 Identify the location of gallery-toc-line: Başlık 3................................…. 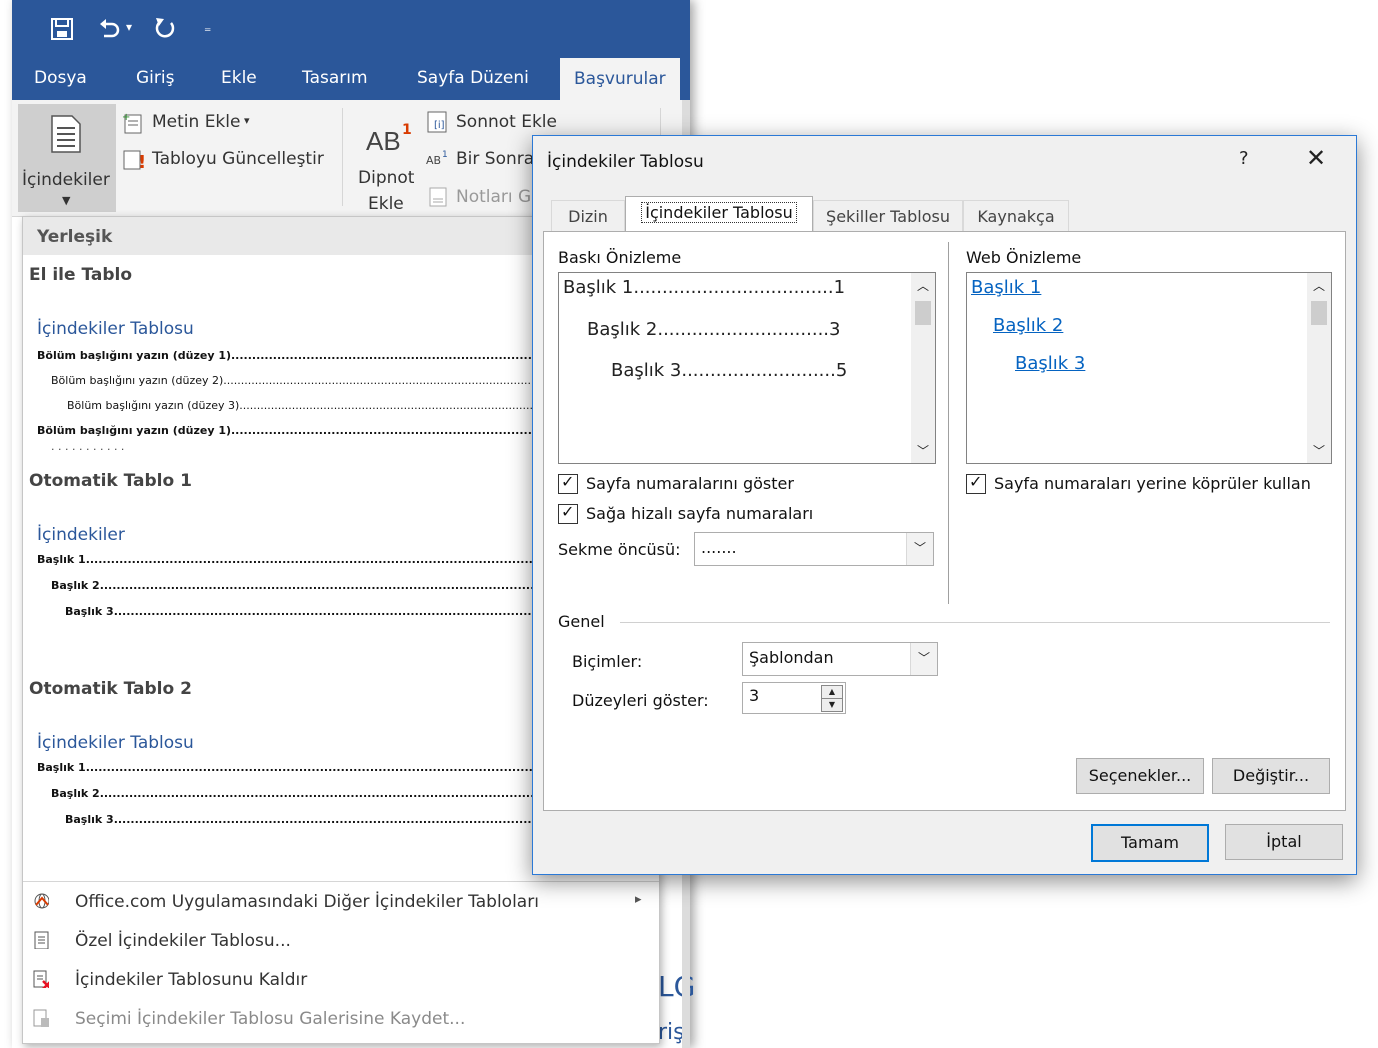
(306, 819).